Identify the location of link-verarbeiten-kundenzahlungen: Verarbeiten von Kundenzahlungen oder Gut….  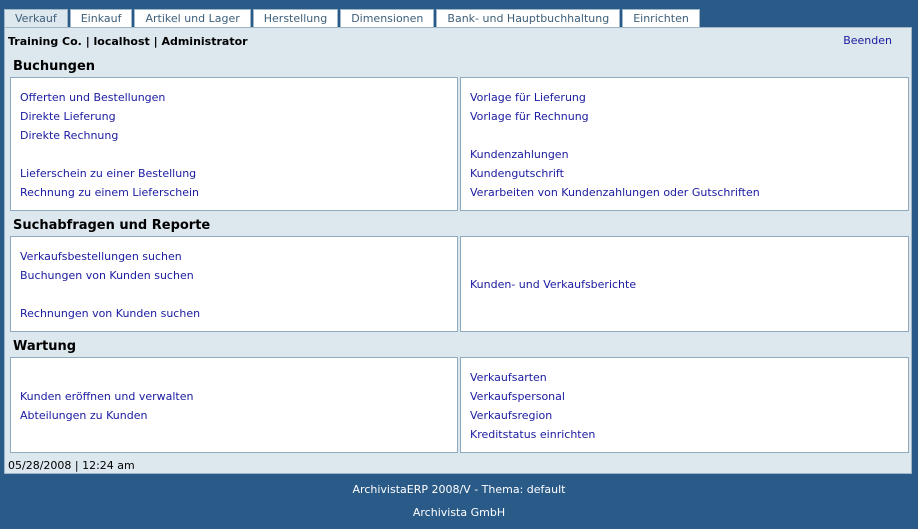
(615, 192).